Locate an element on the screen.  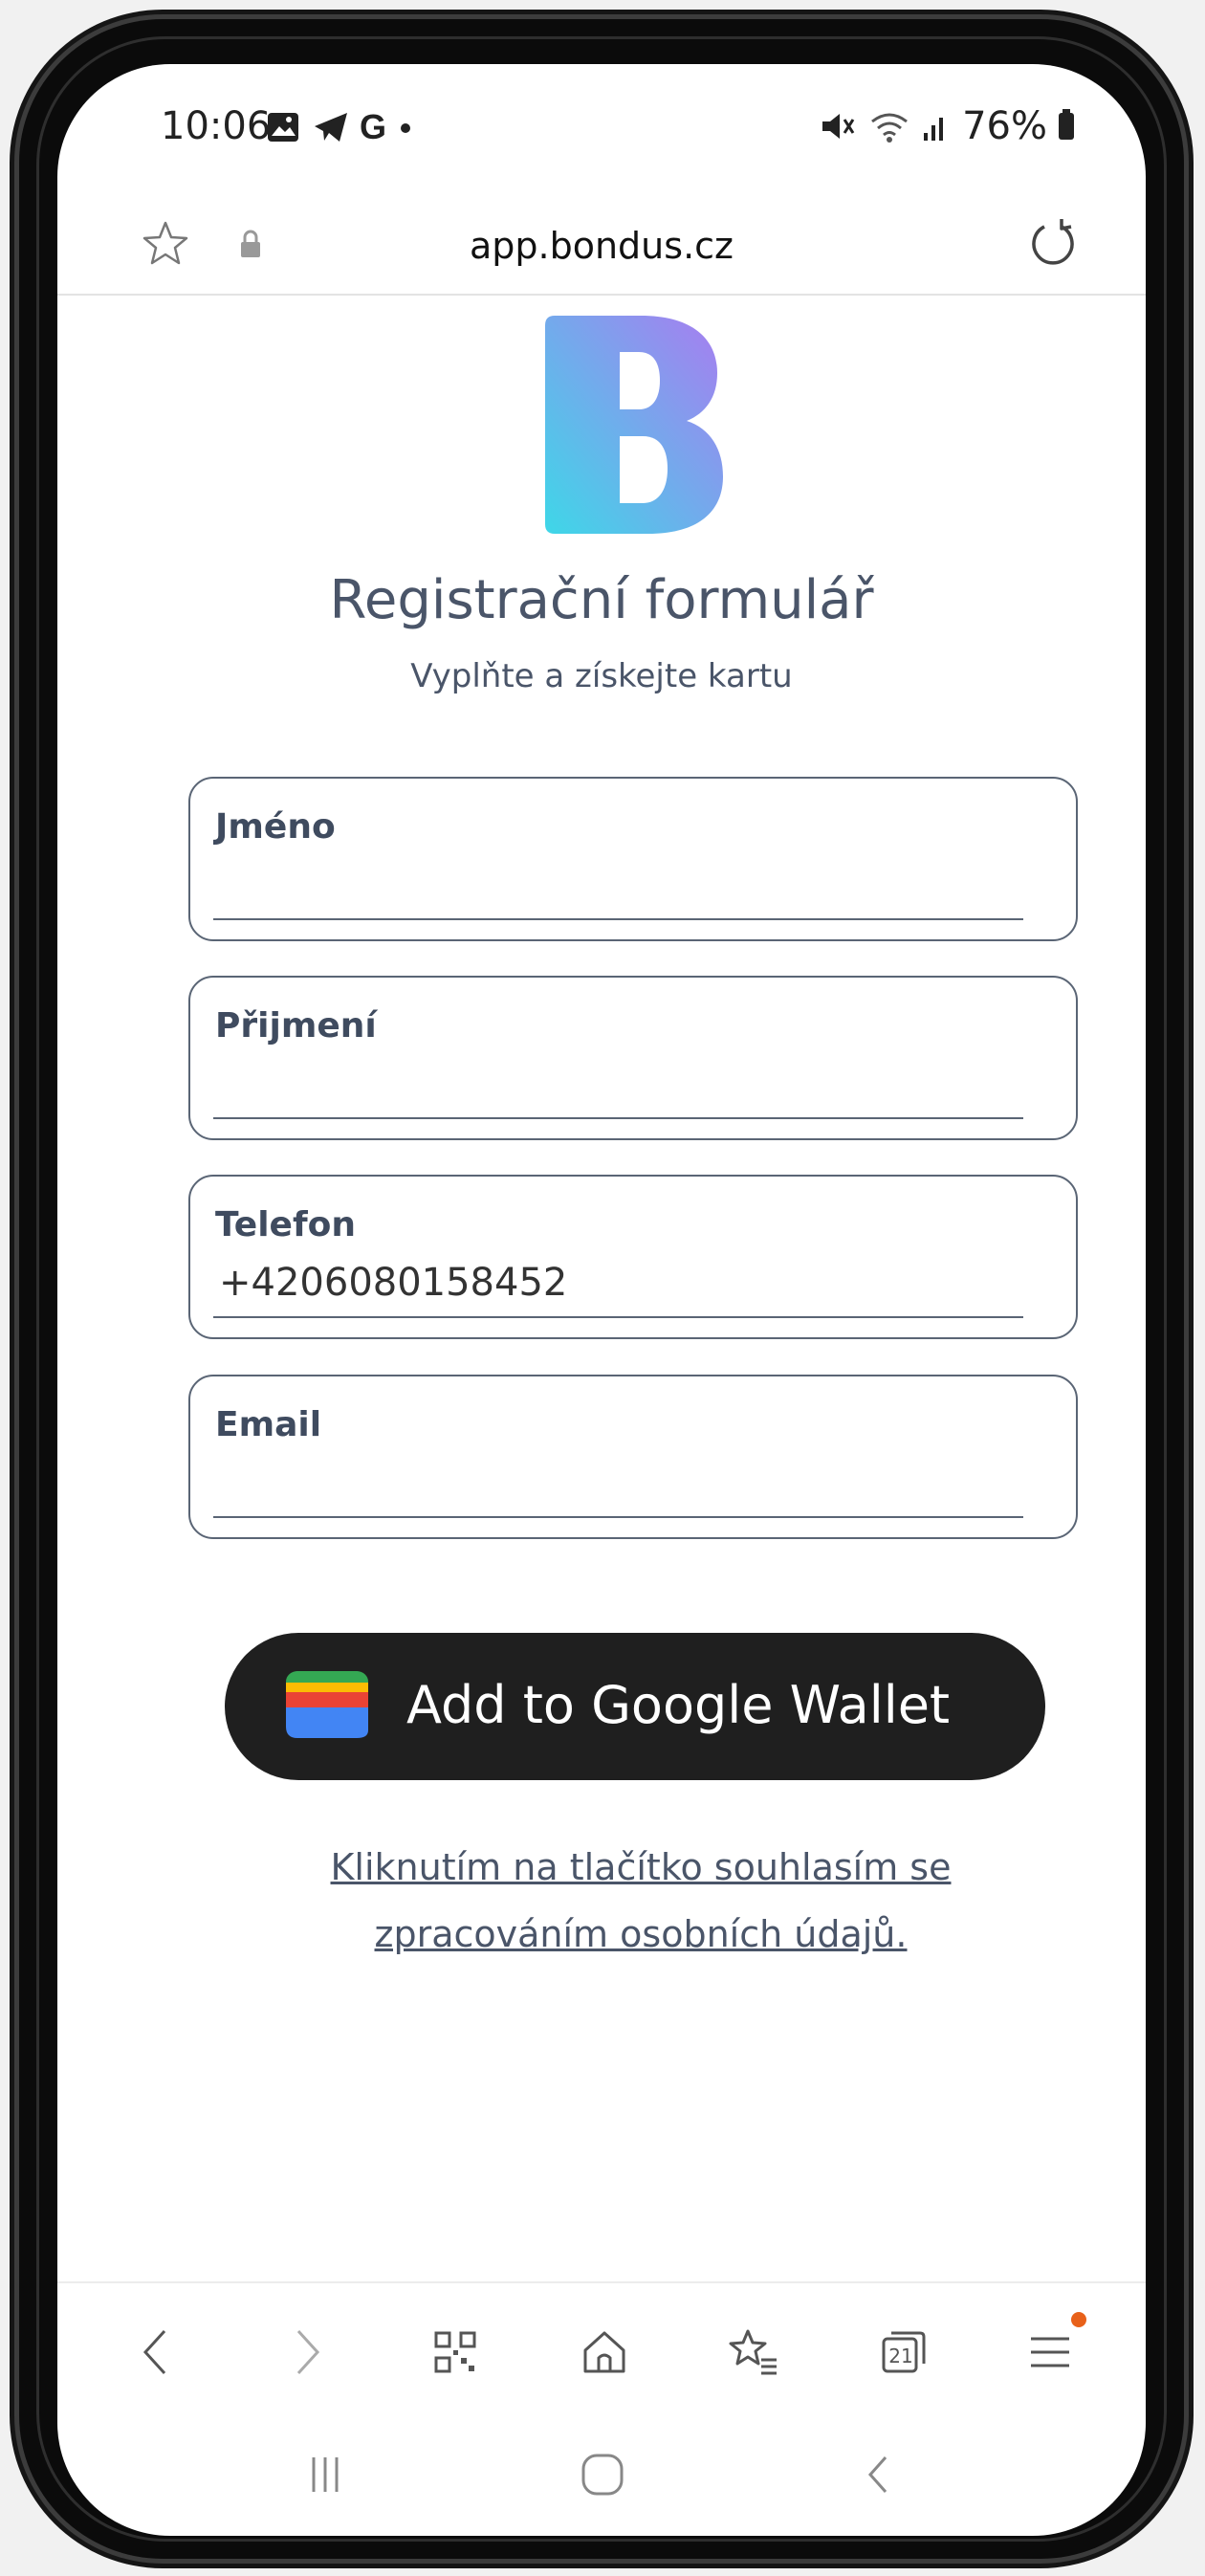
menu-button is located at coordinates (1053, 2347).